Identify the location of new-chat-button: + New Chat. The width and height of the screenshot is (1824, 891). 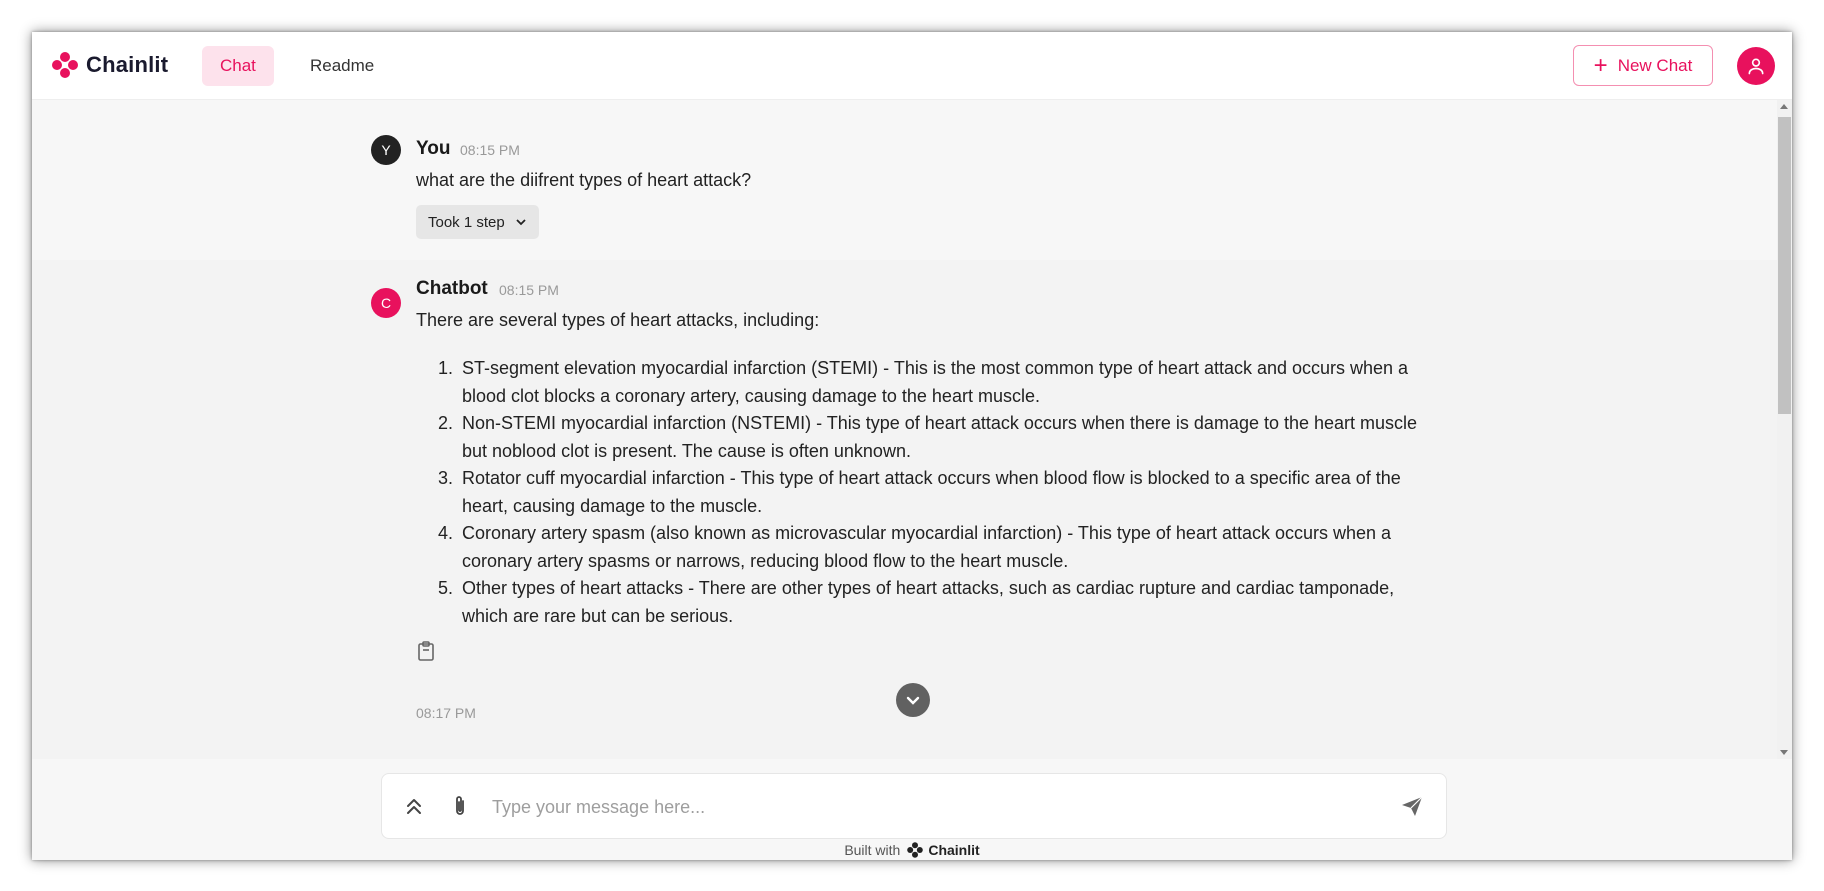
(1643, 65).